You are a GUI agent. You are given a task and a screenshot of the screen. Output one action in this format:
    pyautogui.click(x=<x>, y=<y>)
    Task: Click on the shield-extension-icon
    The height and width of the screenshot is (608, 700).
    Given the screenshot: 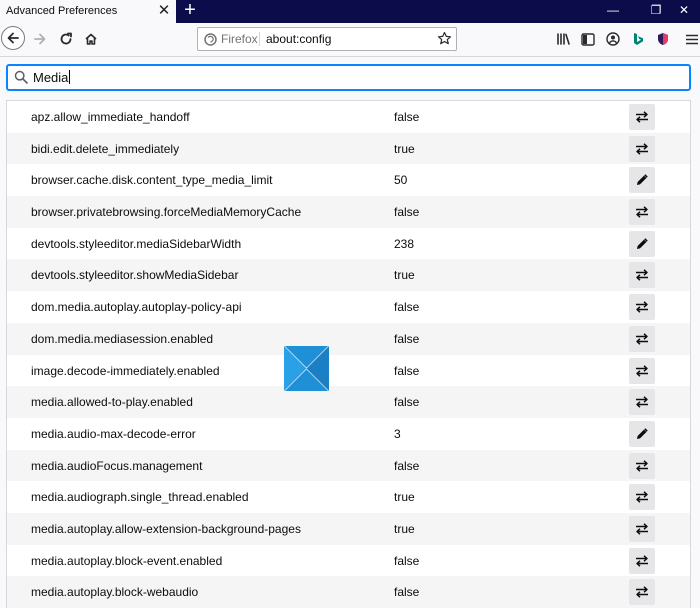 What is the action you would take?
    pyautogui.click(x=663, y=39)
    